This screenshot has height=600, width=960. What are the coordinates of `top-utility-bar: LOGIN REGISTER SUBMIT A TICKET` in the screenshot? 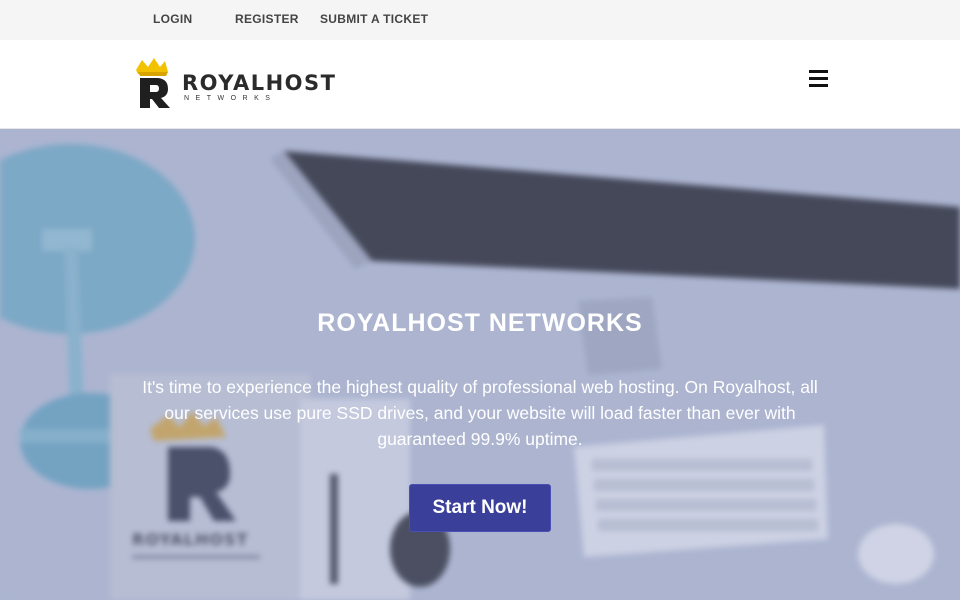 It's located at (480, 20).